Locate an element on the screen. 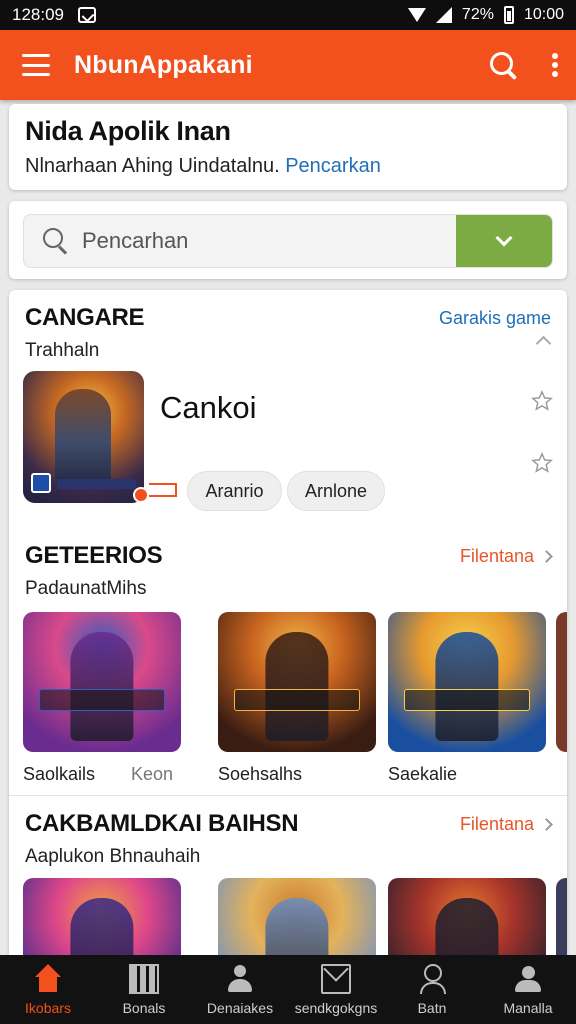 This screenshot has width=576, height=1024. battery-icon is located at coordinates (508, 15).